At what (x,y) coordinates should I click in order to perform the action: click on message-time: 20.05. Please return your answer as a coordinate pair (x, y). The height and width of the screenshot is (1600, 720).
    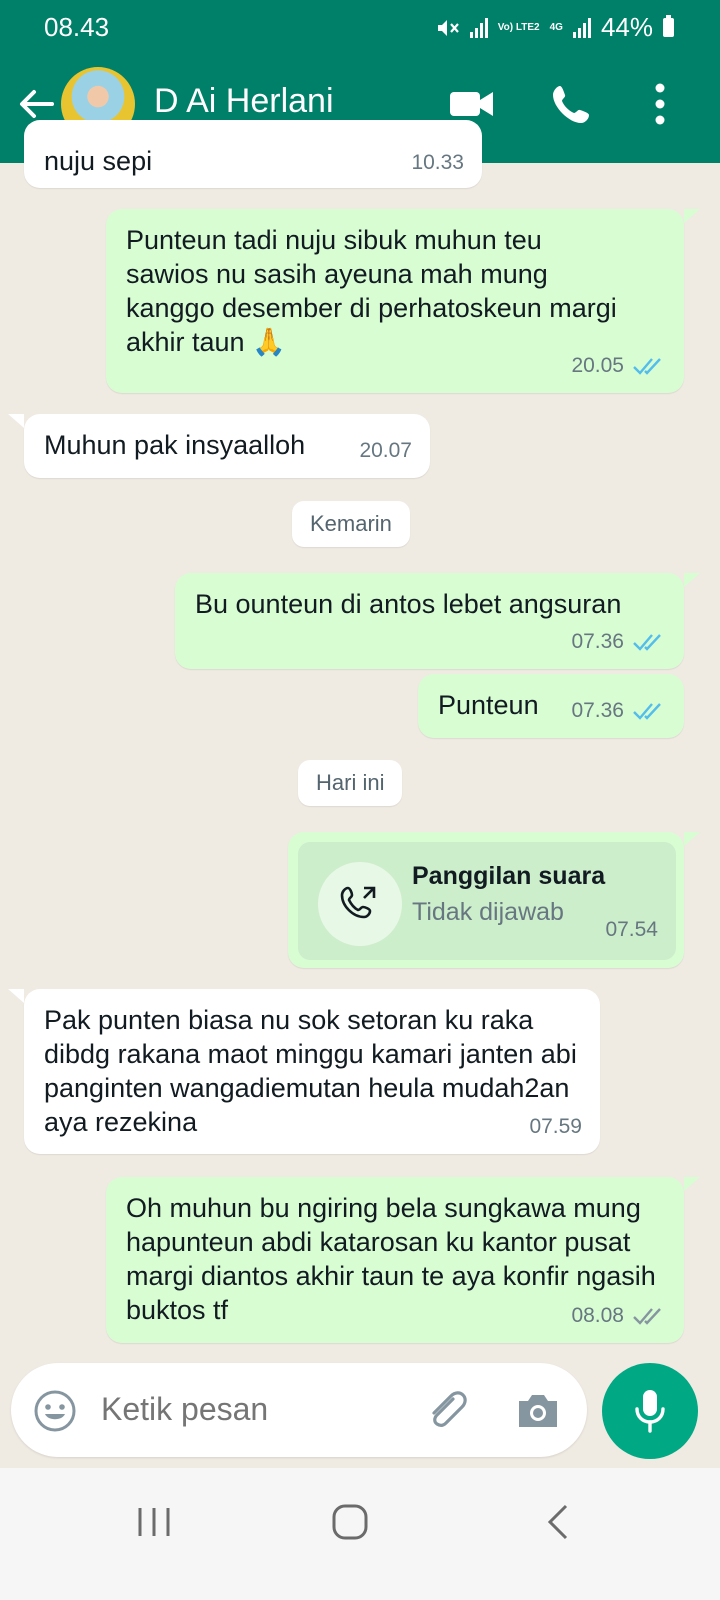
    Looking at the image, I should click on (597, 365).